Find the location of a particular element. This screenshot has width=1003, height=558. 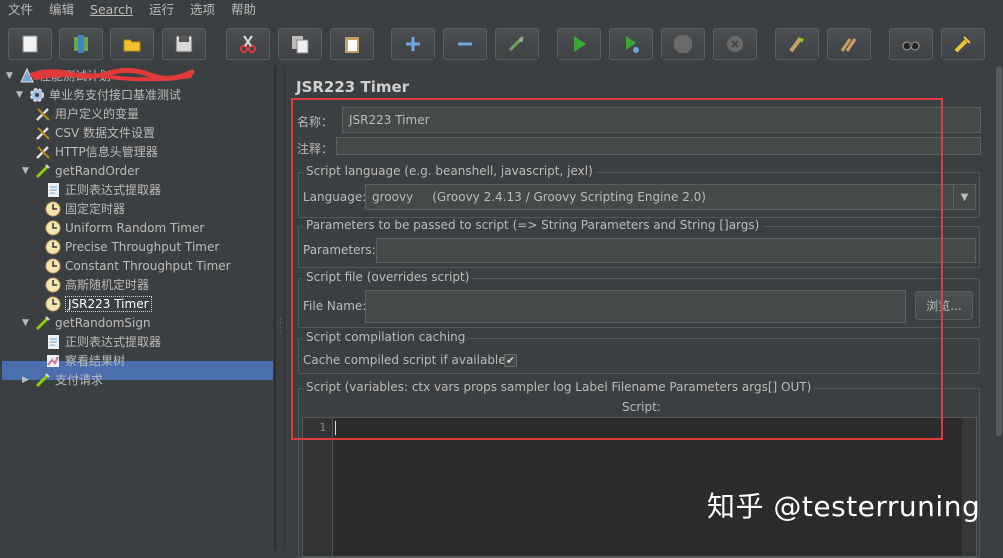

save-button is located at coordinates (184, 44).